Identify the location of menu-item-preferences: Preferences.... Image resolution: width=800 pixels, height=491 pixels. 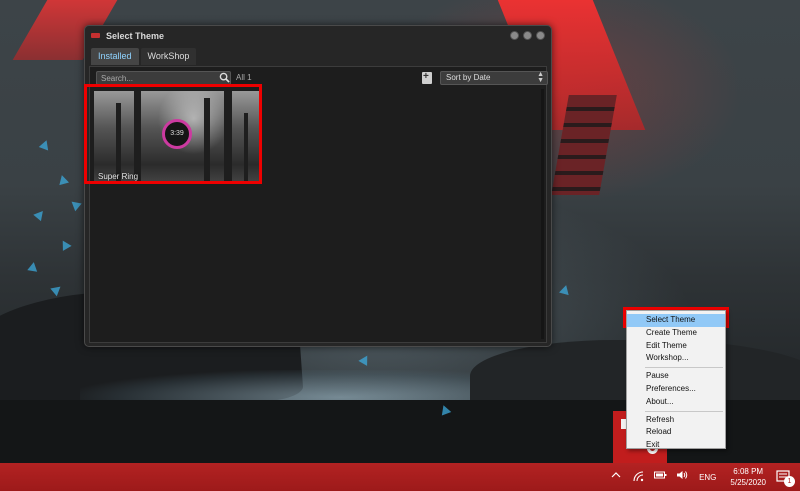
(676, 389).